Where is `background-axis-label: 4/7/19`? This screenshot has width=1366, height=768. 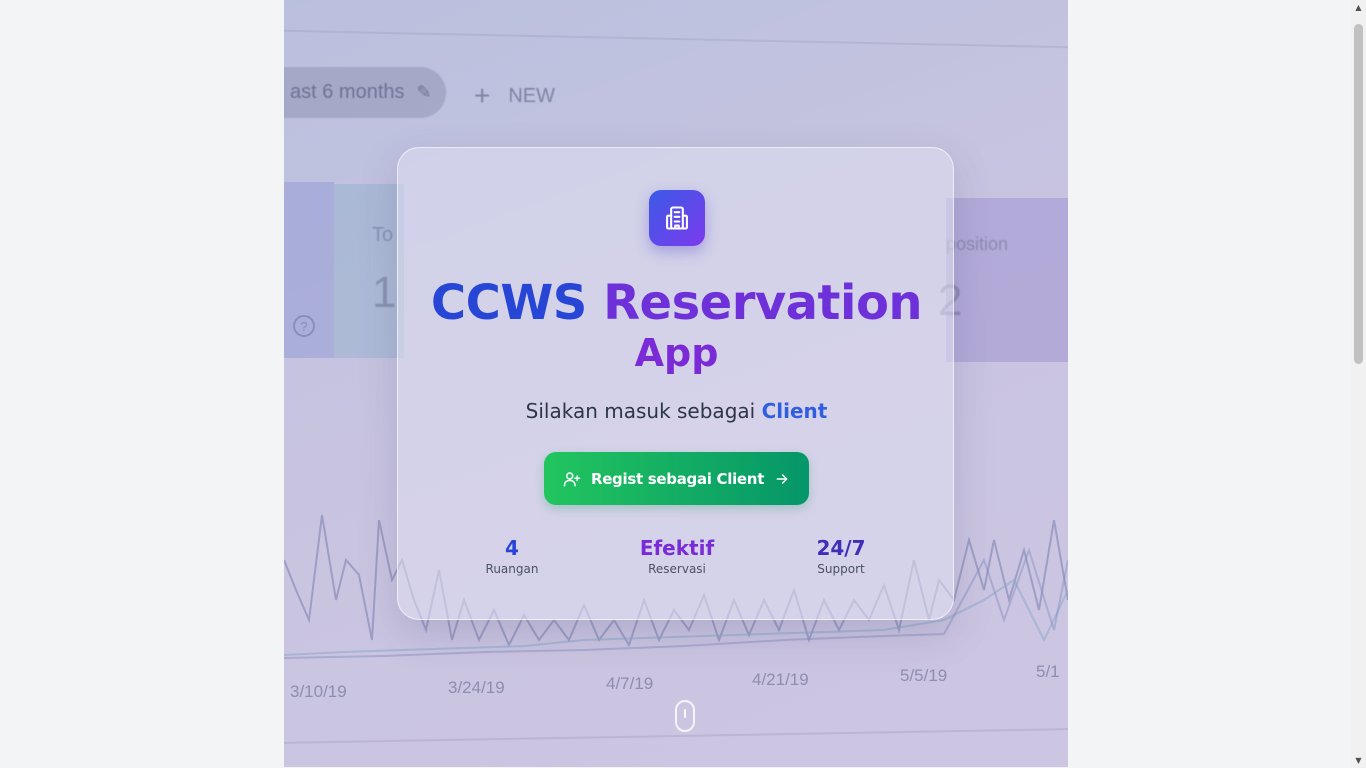 background-axis-label: 4/7/19 is located at coordinates (630, 683).